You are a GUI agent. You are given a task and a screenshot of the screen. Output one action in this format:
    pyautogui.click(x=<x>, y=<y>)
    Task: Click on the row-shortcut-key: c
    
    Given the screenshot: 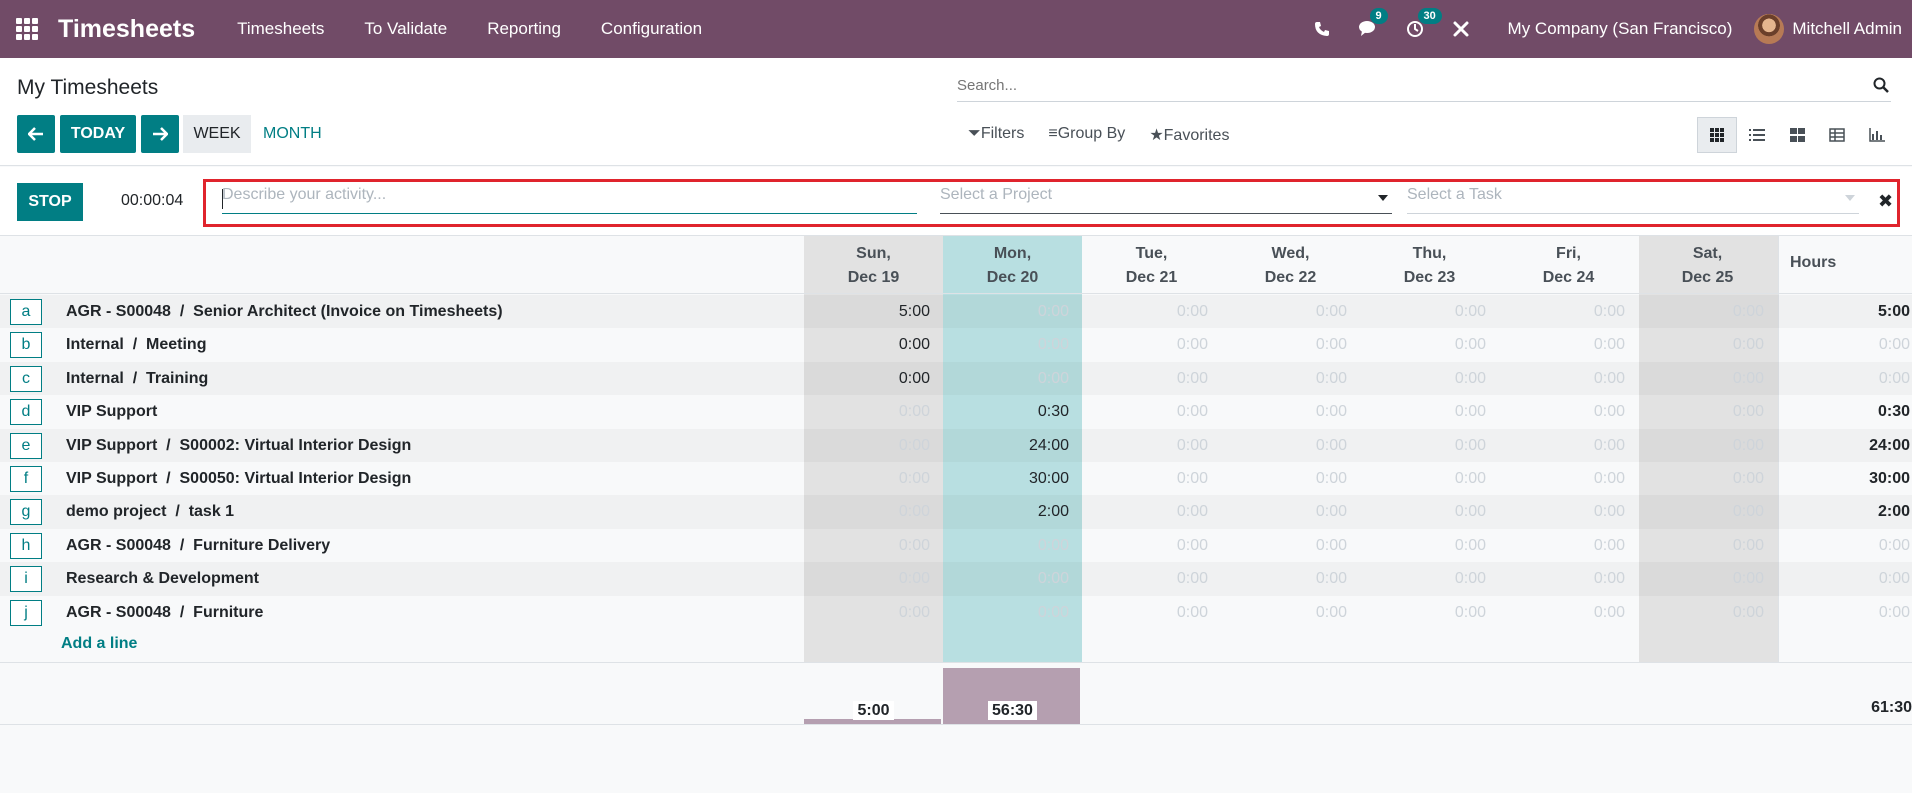 What is the action you would take?
    pyautogui.click(x=26, y=378)
    